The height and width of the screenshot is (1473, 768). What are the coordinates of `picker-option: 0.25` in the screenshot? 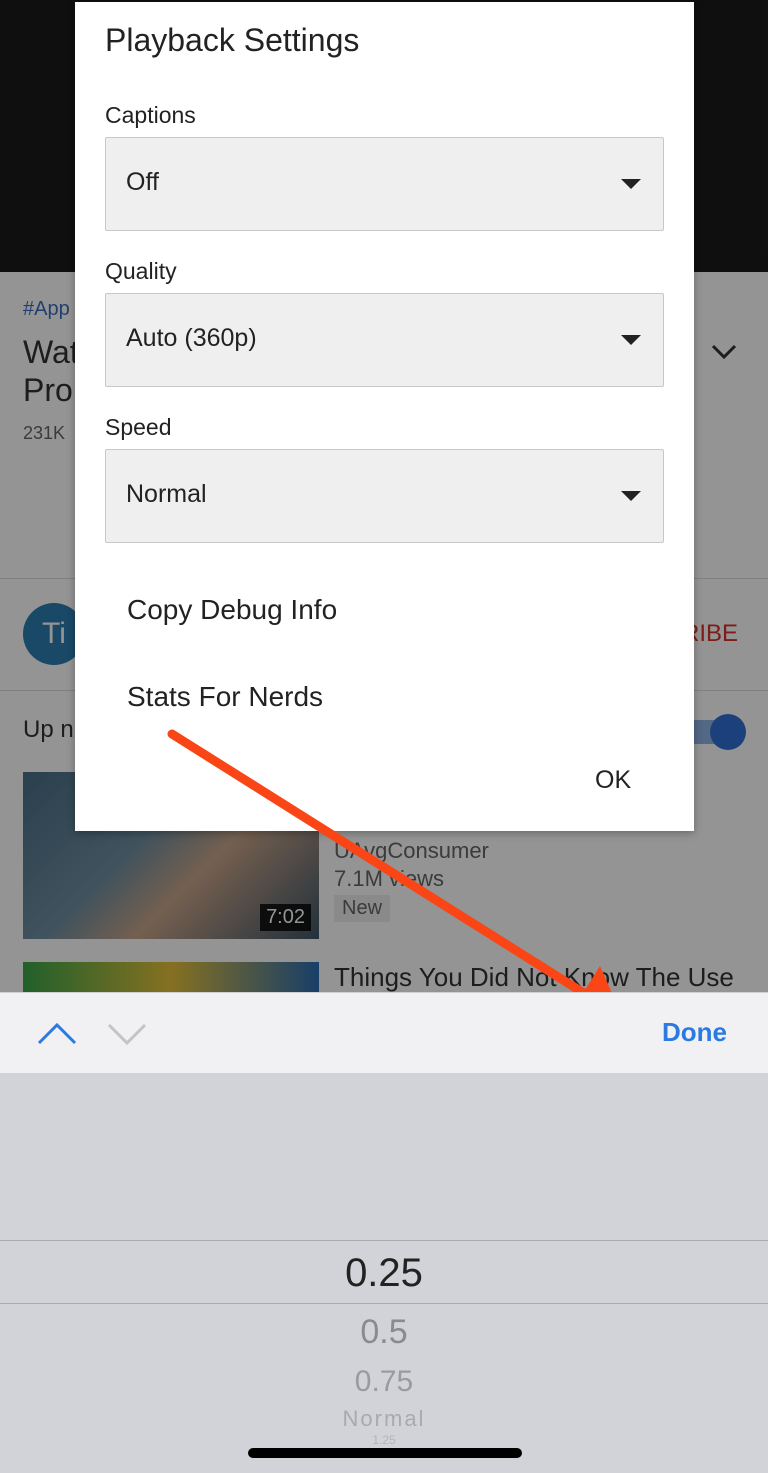 It's located at (384, 1273).